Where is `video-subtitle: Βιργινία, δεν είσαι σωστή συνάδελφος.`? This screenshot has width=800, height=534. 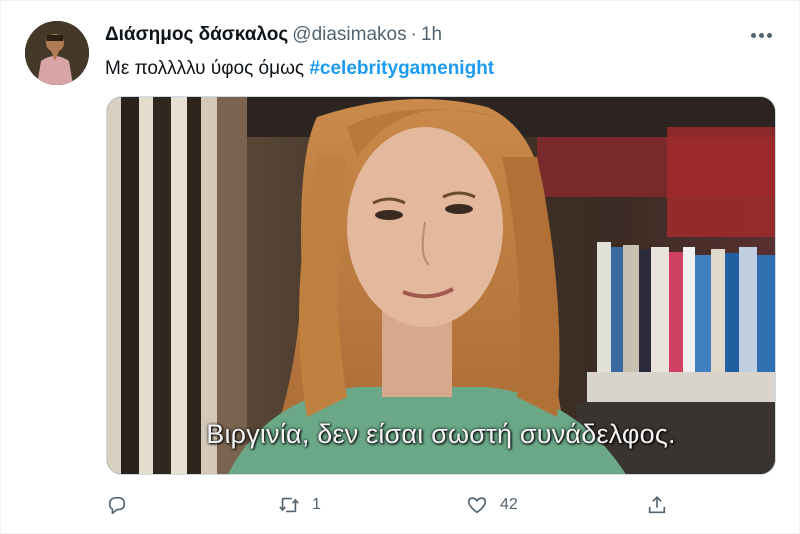
video-subtitle: Βιργινία, δεν είσαι σωστή συνάδελφος. is located at coordinates (441, 434).